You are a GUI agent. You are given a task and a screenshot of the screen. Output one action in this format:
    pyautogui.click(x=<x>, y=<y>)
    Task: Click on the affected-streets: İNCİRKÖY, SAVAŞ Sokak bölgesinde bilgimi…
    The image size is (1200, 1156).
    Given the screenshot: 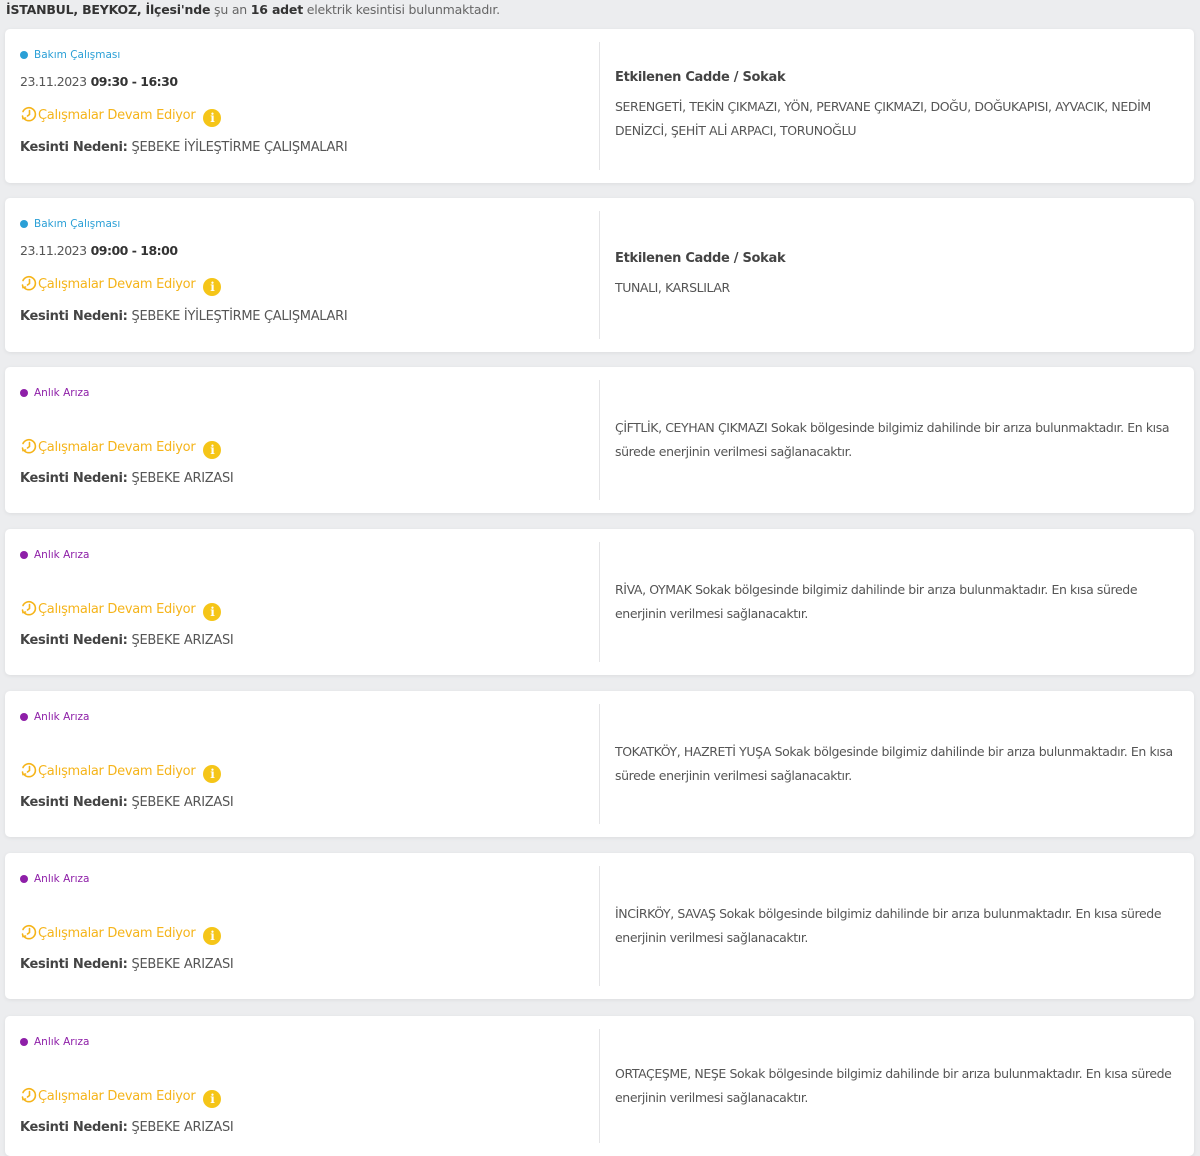 What is the action you would take?
    pyautogui.click(x=897, y=926)
    